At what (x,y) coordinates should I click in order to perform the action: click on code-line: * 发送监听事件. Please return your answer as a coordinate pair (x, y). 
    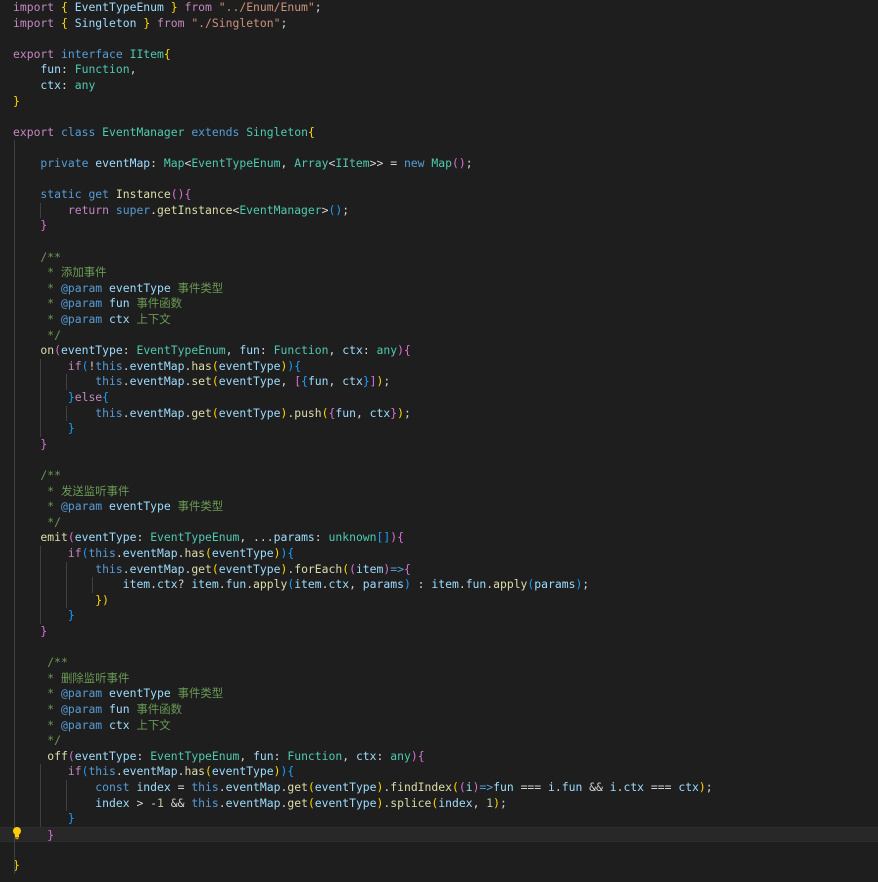
    Looking at the image, I should click on (439, 492).